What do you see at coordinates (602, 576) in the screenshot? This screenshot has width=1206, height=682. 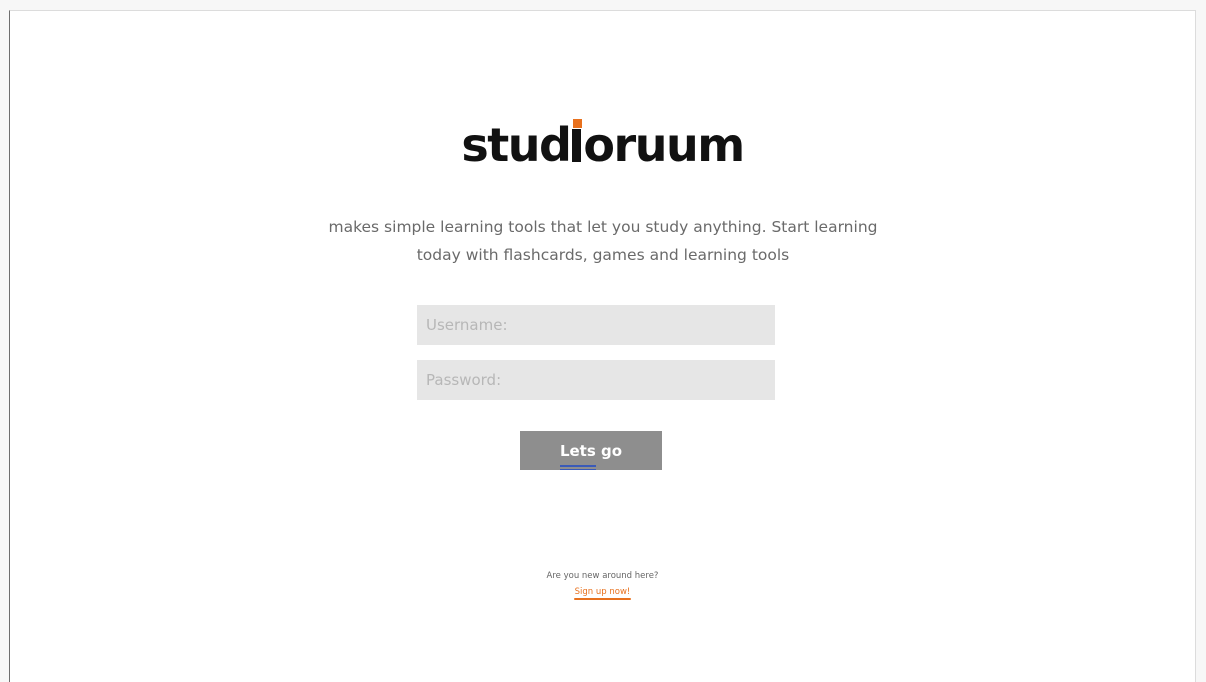 I see `new-user-prompt: Are you new around here?` at bounding box center [602, 576].